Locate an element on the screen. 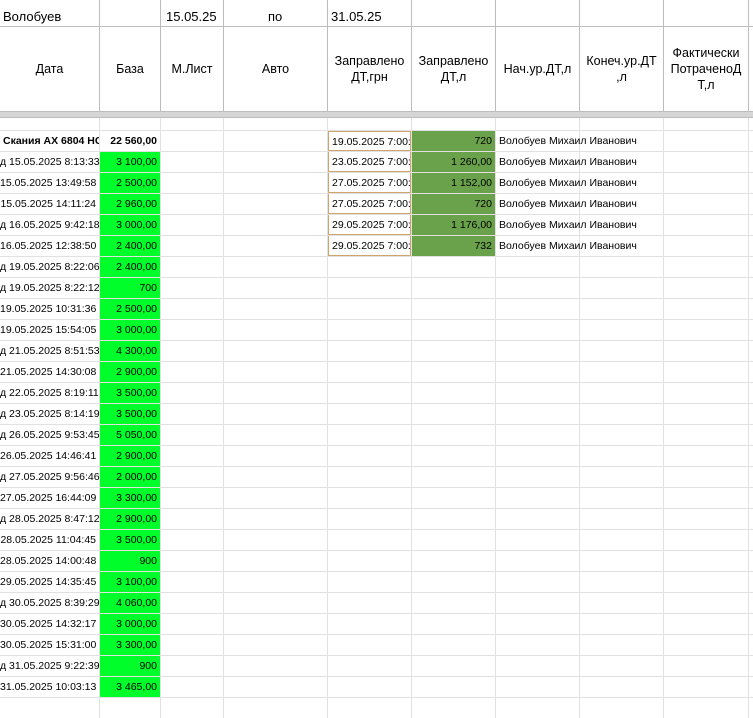 The height and width of the screenshot is (718, 753). header-fueled-uah: Заправлено ДТ,грн is located at coordinates (369, 69).